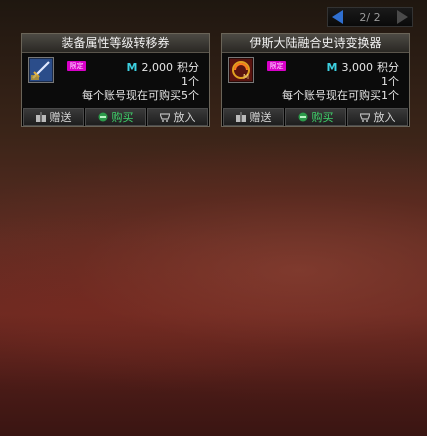  Describe the element at coordinates (337, 17) in the screenshot. I see `prev-page-icon` at that location.